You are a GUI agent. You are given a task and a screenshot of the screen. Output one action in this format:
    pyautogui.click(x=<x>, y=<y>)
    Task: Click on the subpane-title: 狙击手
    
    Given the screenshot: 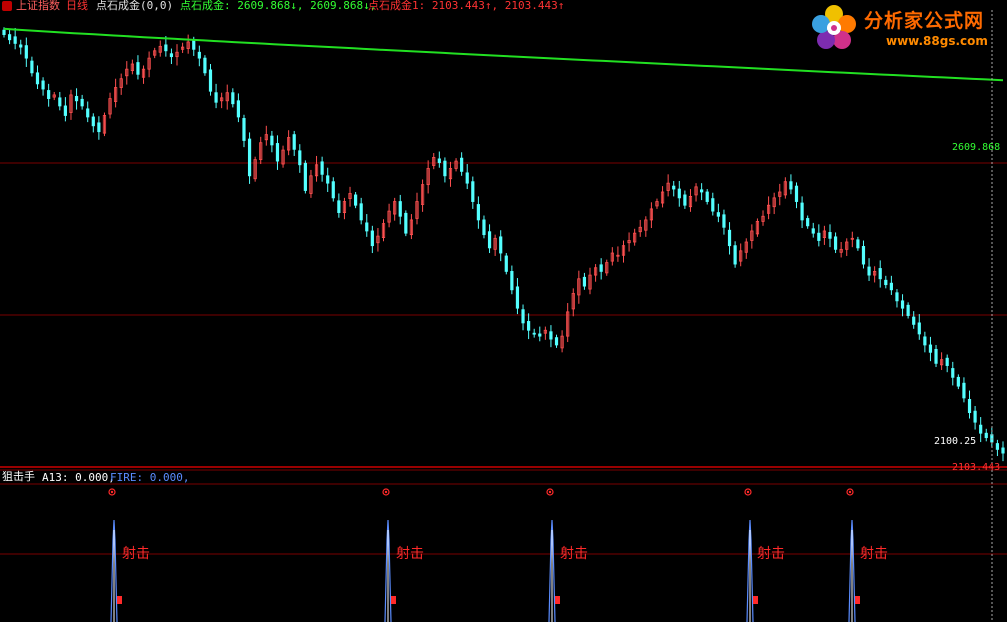 What is the action you would take?
    pyautogui.click(x=18, y=476)
    